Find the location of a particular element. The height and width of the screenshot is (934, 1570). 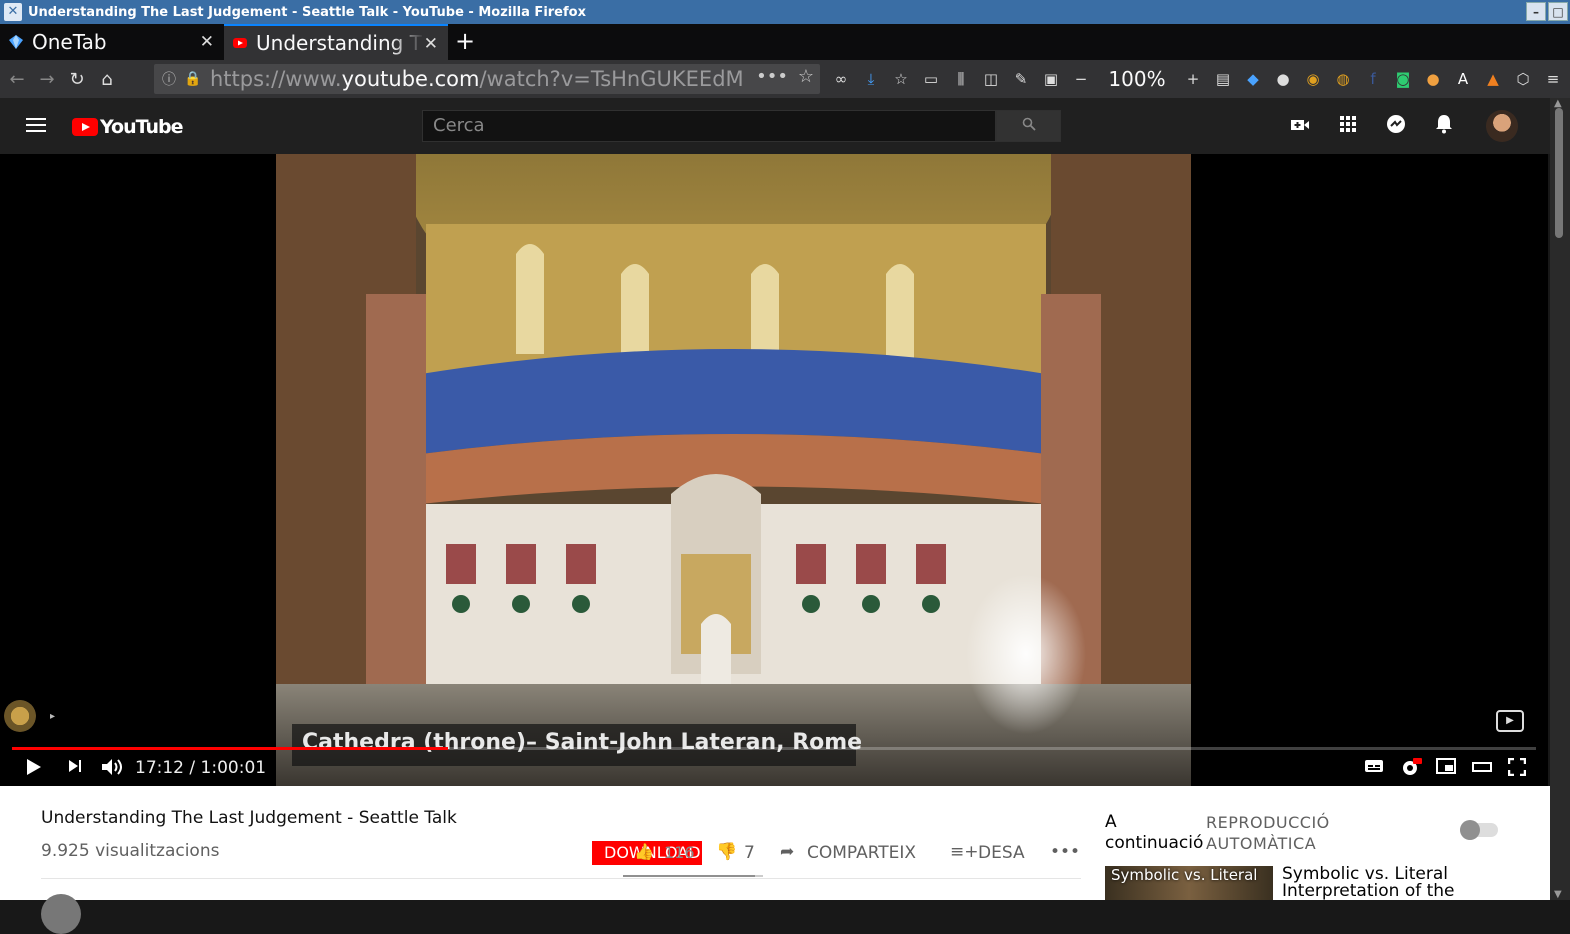

minimize-button: – is located at coordinates (1536, 11).